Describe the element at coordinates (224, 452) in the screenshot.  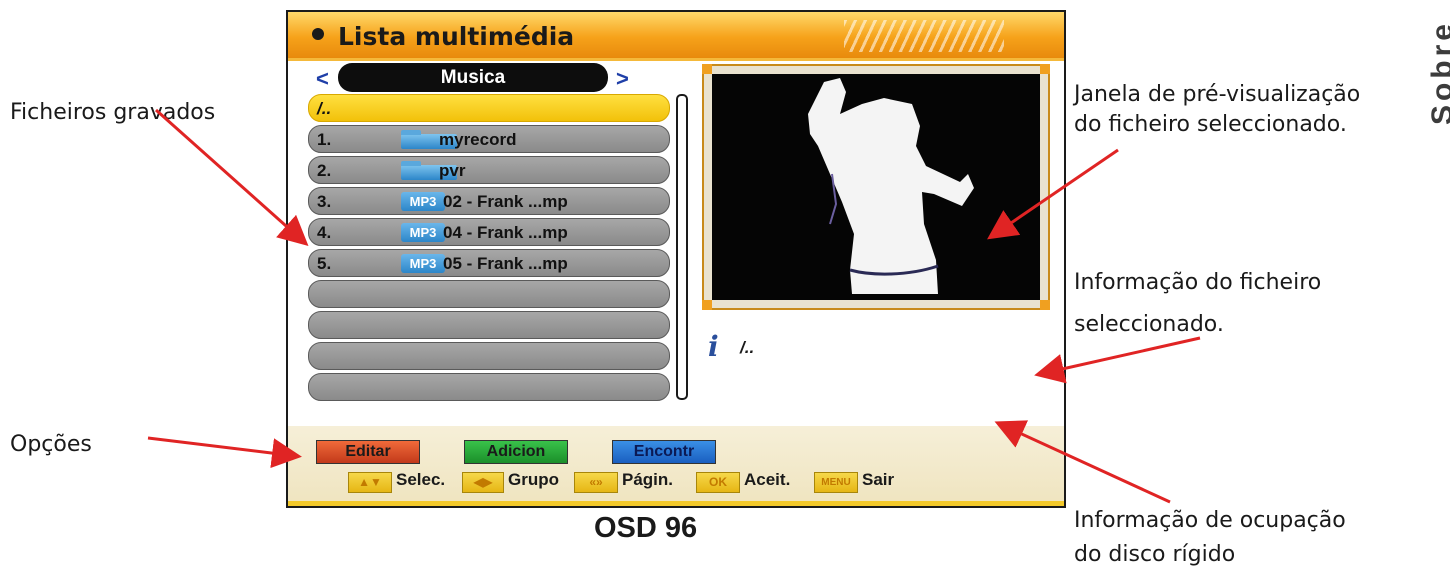
I see `arrow-options` at that location.